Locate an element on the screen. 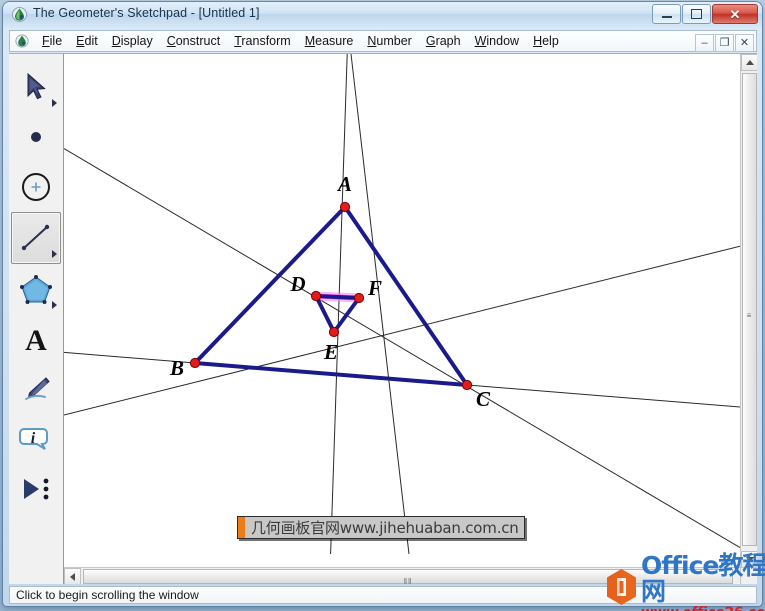 The image size is (765, 611). menu-item-graph: Graph is located at coordinates (443, 41).